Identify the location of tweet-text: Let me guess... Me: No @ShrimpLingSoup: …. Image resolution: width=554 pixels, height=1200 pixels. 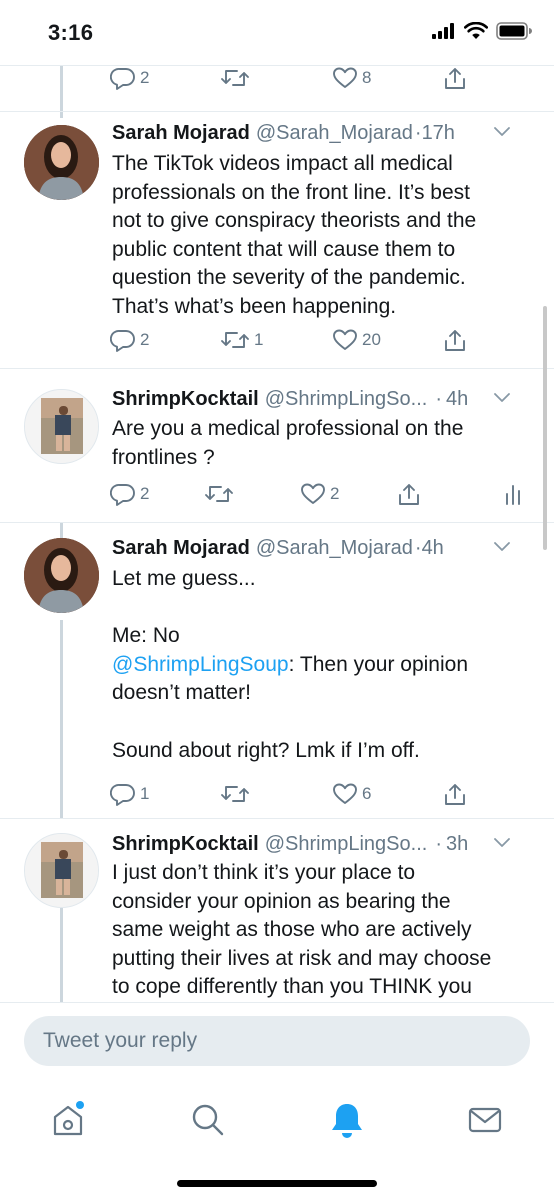
(322, 665).